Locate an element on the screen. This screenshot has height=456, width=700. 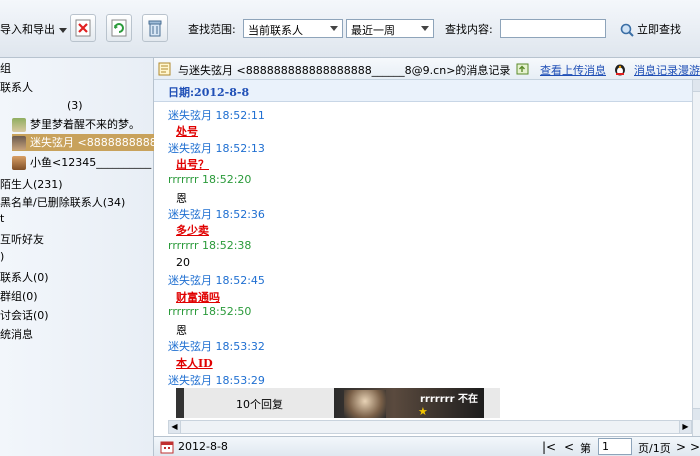
delete-button is located at coordinates (83, 28).